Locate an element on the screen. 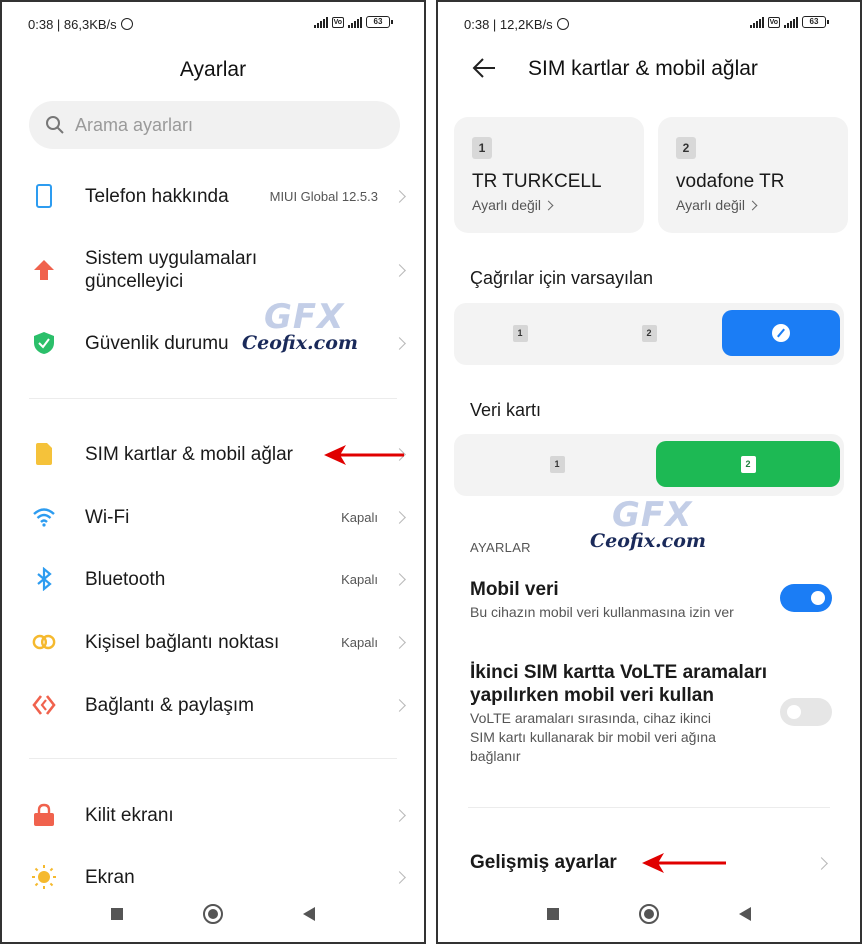 The image size is (862, 944). item-label: SIM kartlar & mobil ağlar is located at coordinates (189, 454).